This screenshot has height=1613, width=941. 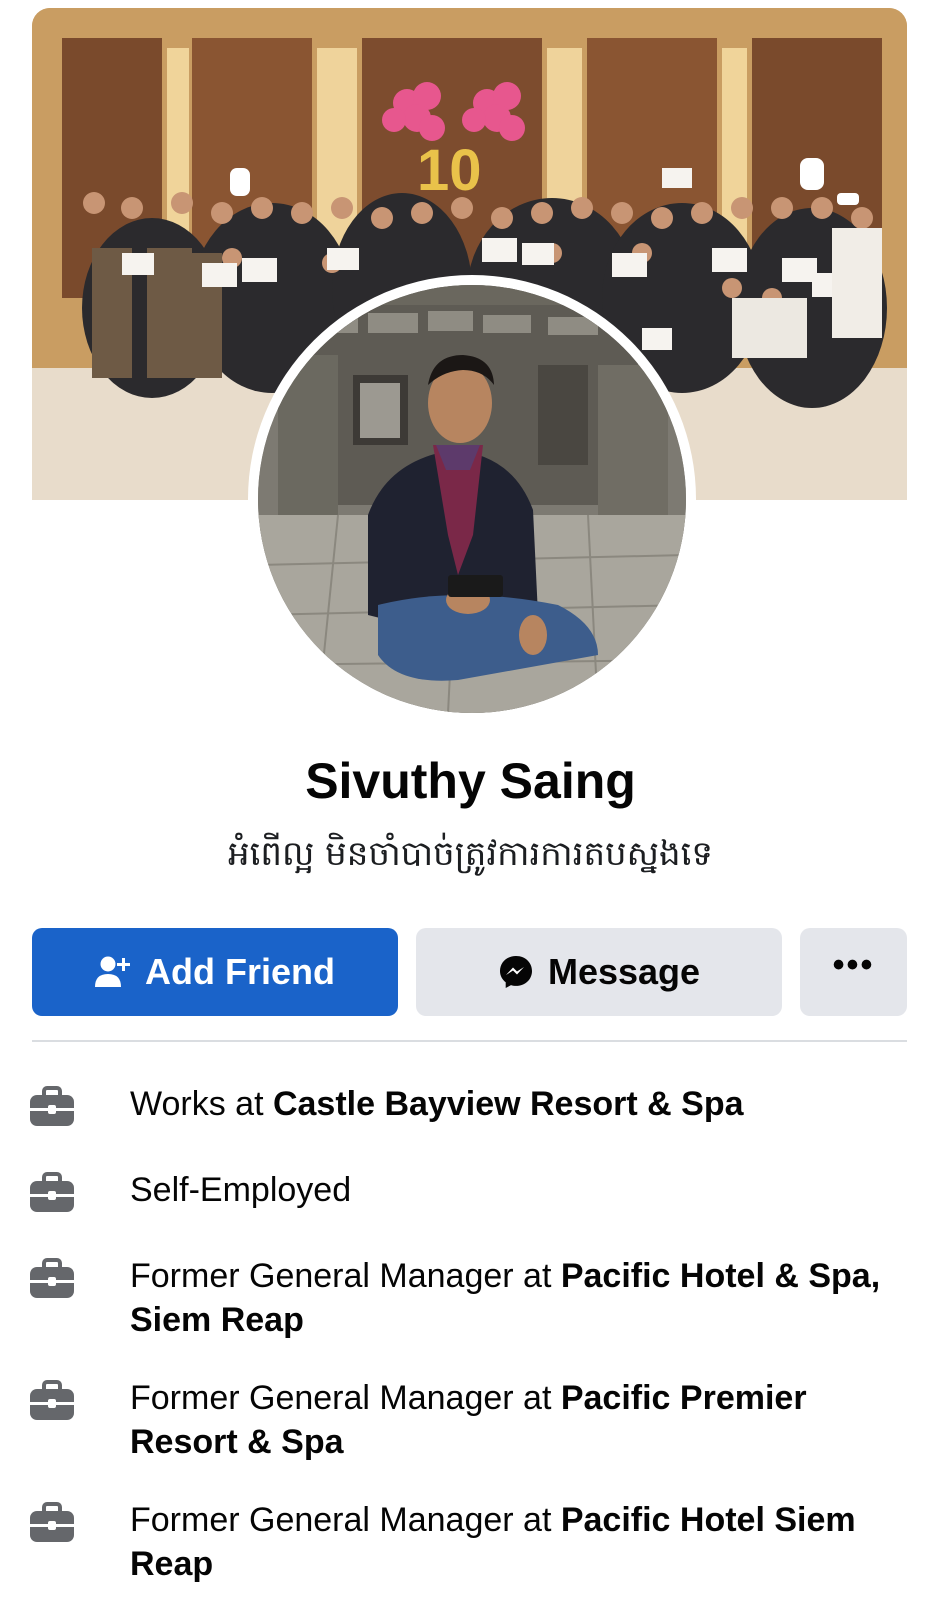 I want to click on profile-name: Sivuthy Saing, so click(x=470, y=781).